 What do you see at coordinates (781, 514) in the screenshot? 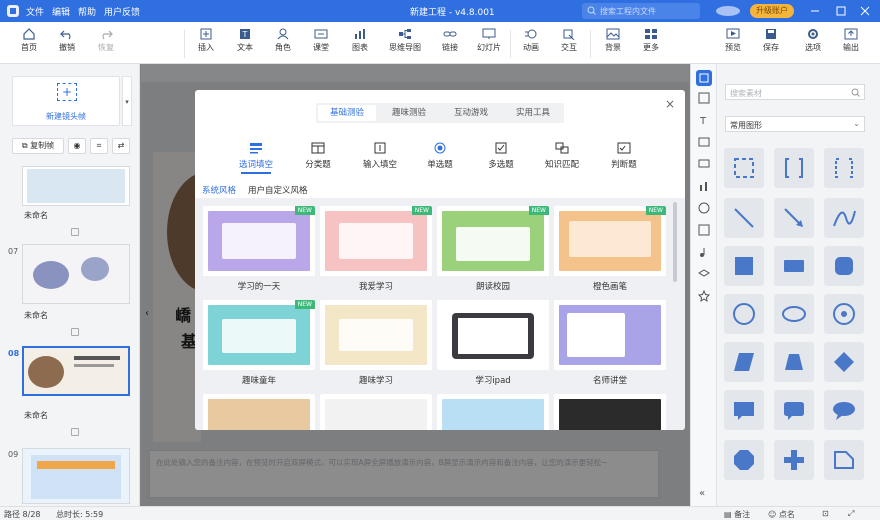
I see `roll-call-toggle: ☺ 点名` at bounding box center [781, 514].